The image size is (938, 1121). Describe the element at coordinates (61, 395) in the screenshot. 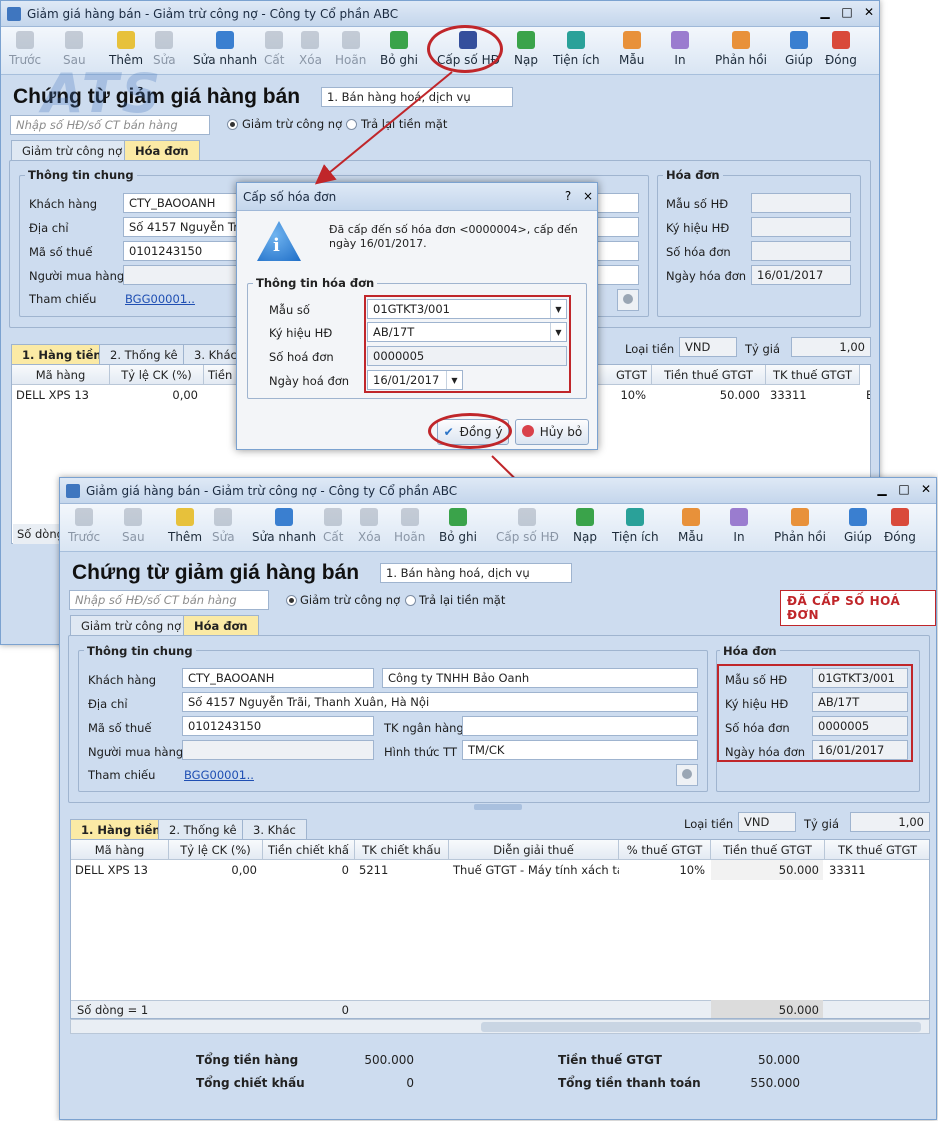

I see `bg-cell-item: DELL XPS 13` at that location.